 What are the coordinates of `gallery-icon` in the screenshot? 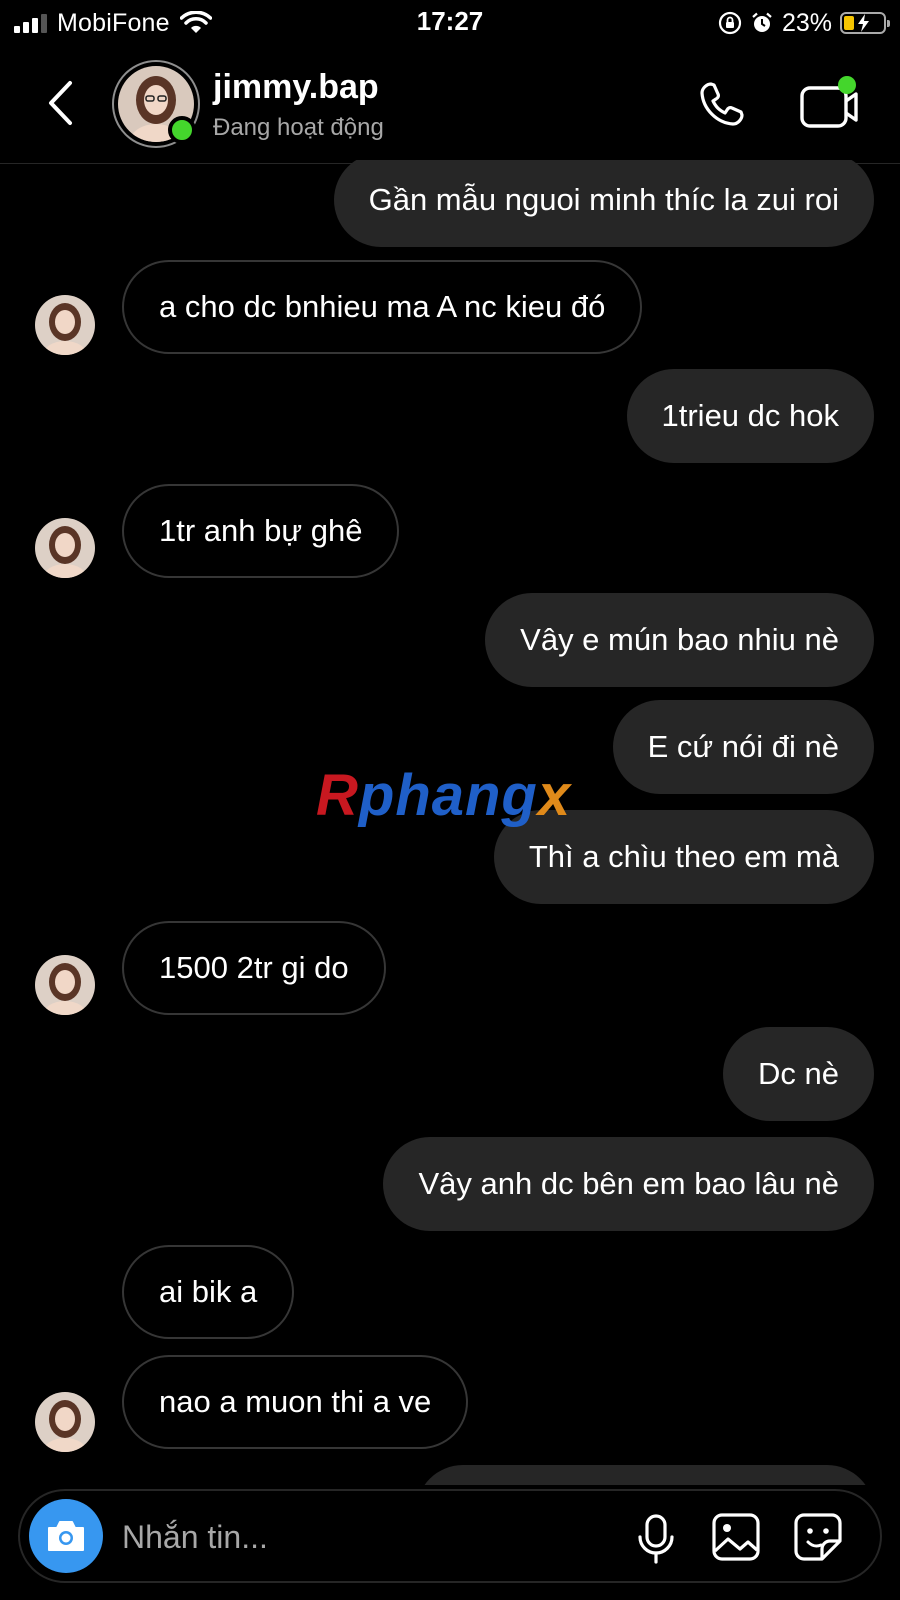 It's located at (736, 1537).